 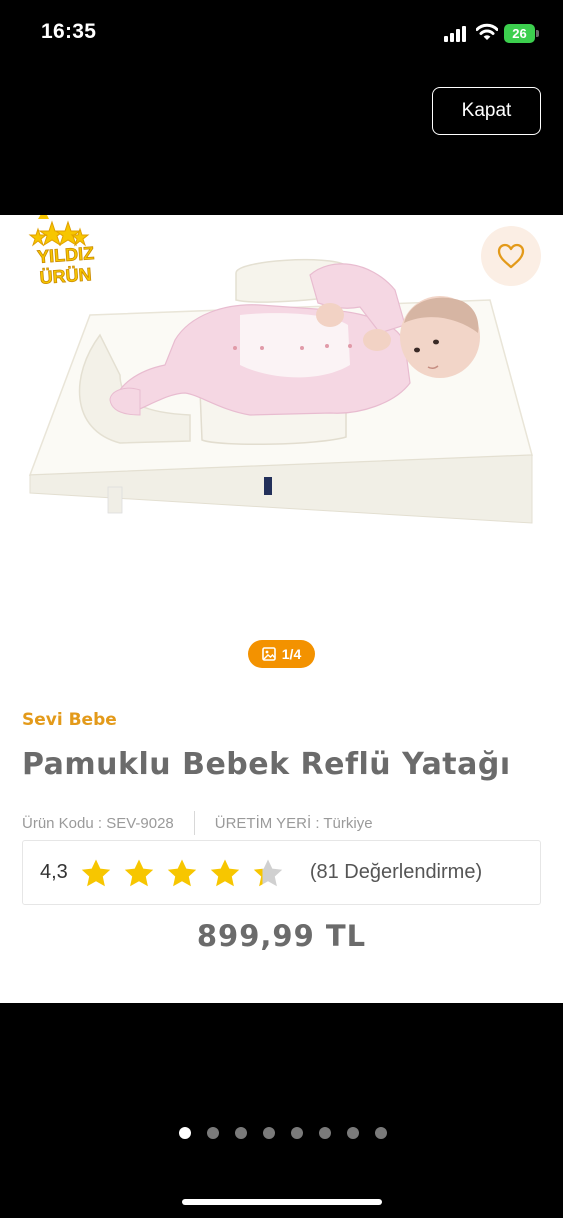 I want to click on rating-stars, so click(x=182, y=873).